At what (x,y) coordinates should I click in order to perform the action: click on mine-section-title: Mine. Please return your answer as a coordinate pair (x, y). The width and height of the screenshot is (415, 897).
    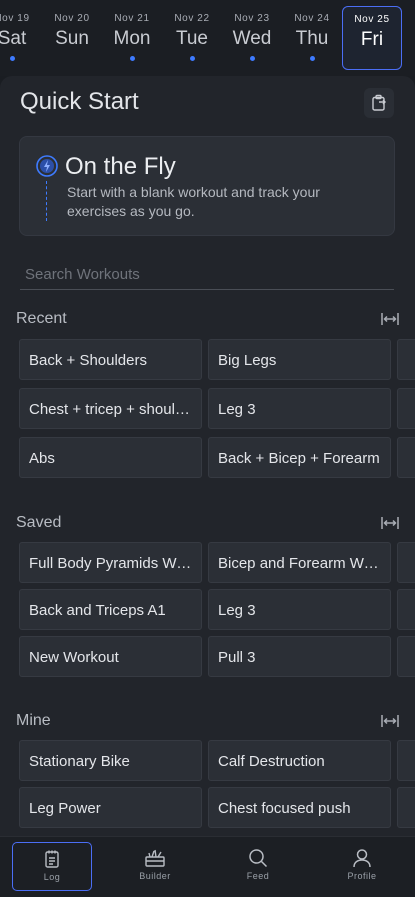
    Looking at the image, I should click on (33, 720).